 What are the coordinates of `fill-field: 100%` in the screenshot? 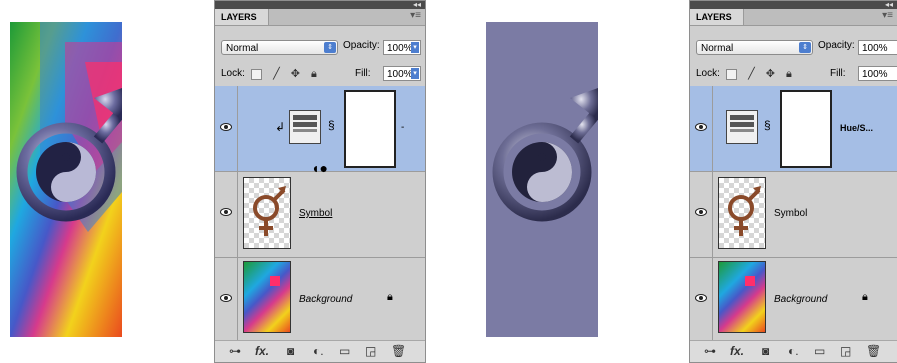 It's located at (877, 73).